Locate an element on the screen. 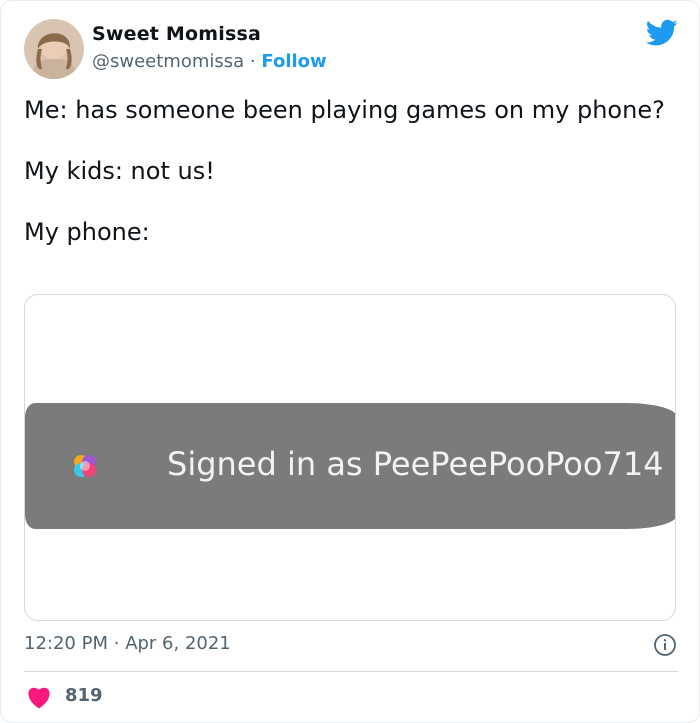 This screenshot has width=700, height=723. author-handle: @sweetmomissa is located at coordinates (168, 61).